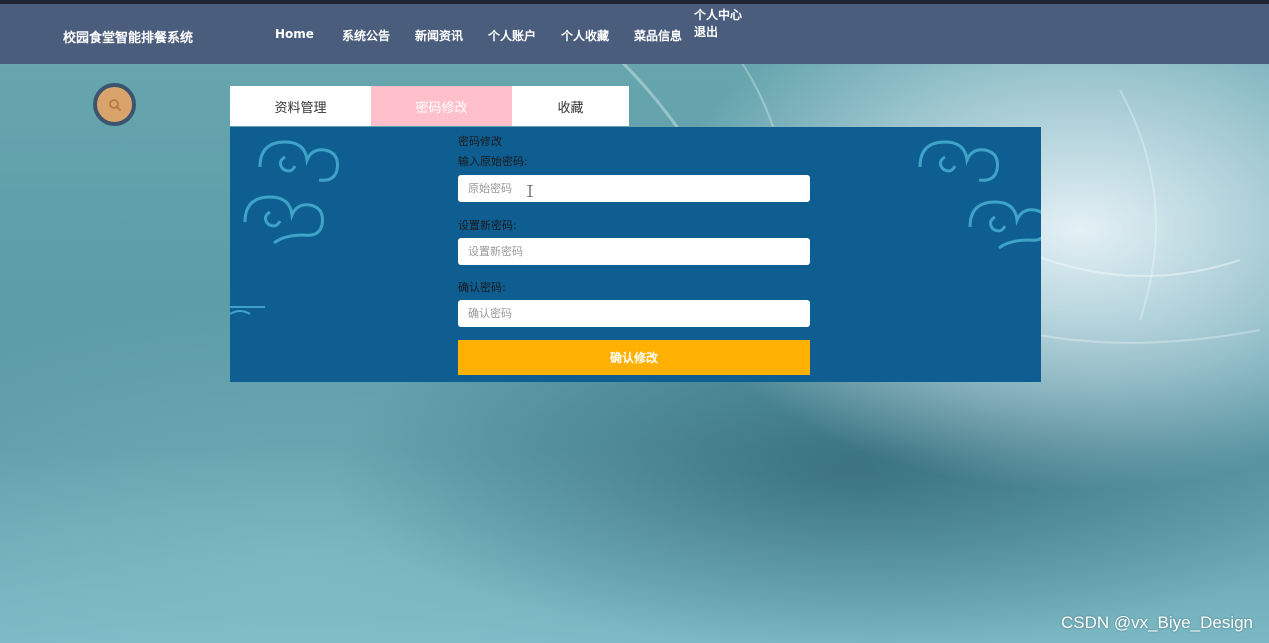 Image resolution: width=1269 pixels, height=643 pixels. Describe the element at coordinates (979, 195) in the screenshot. I see `cloud-ornament-right` at that location.